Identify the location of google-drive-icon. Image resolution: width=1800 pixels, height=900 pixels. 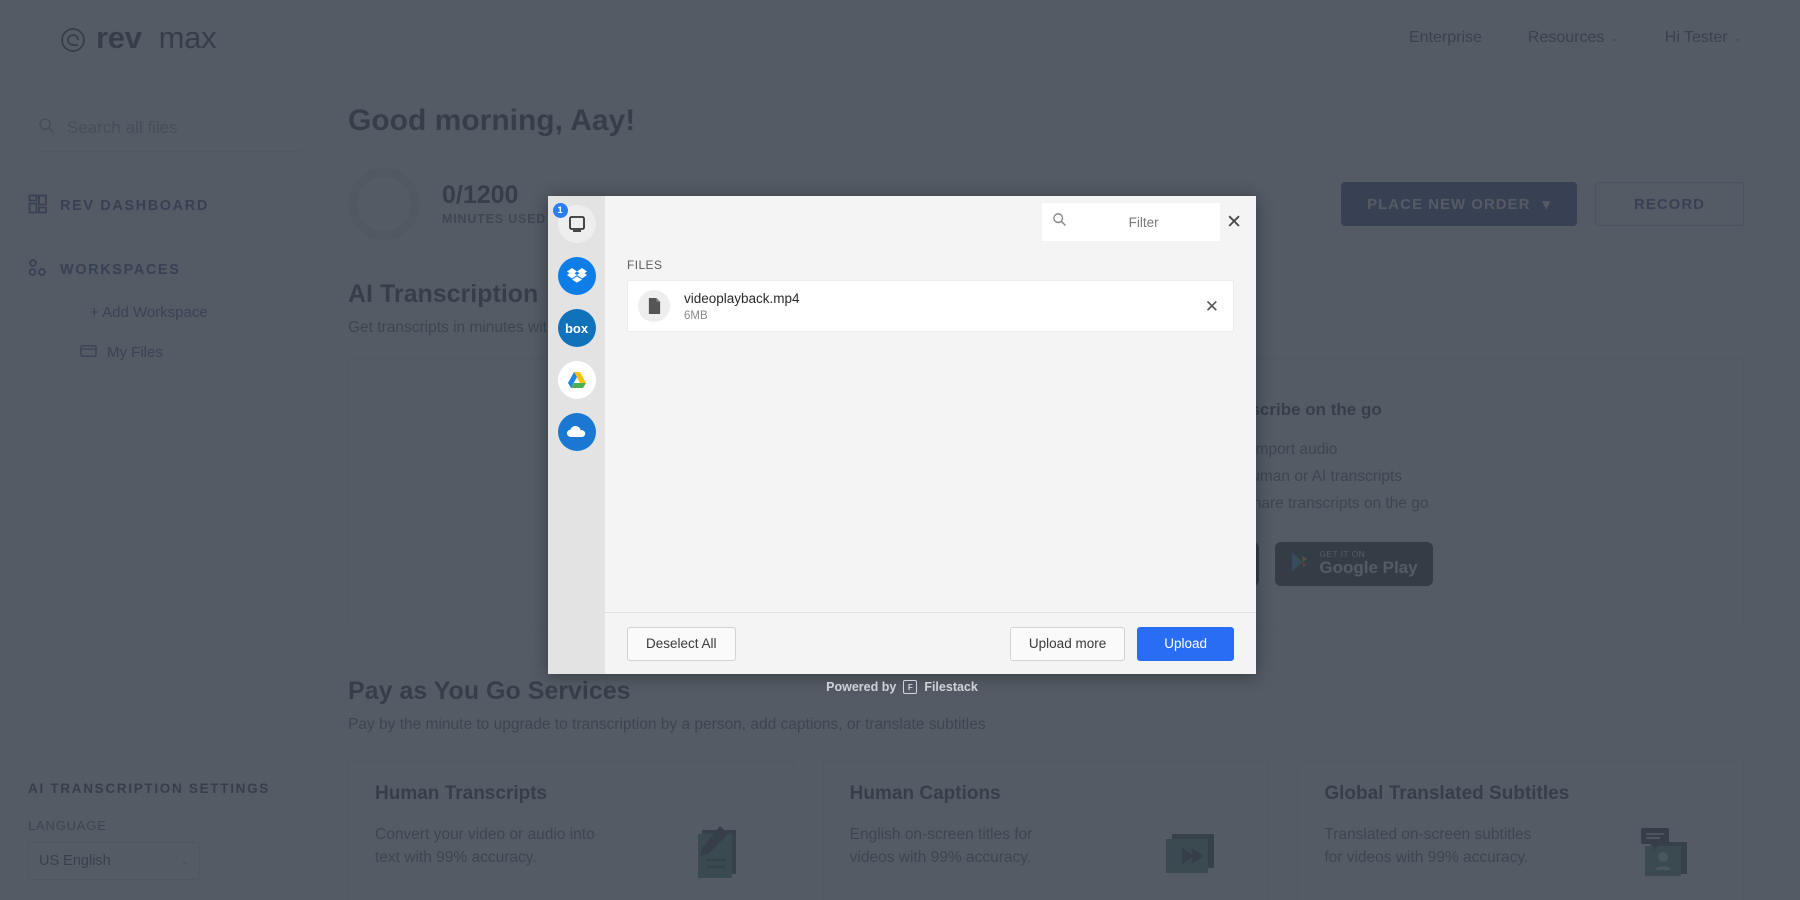
(576, 380).